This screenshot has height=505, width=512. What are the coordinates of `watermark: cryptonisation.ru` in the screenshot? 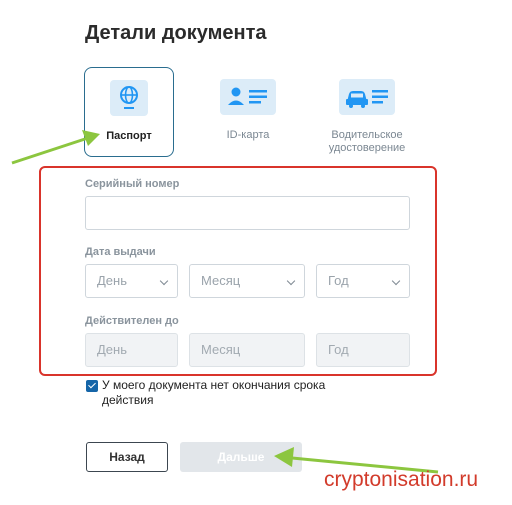 It's located at (401, 479).